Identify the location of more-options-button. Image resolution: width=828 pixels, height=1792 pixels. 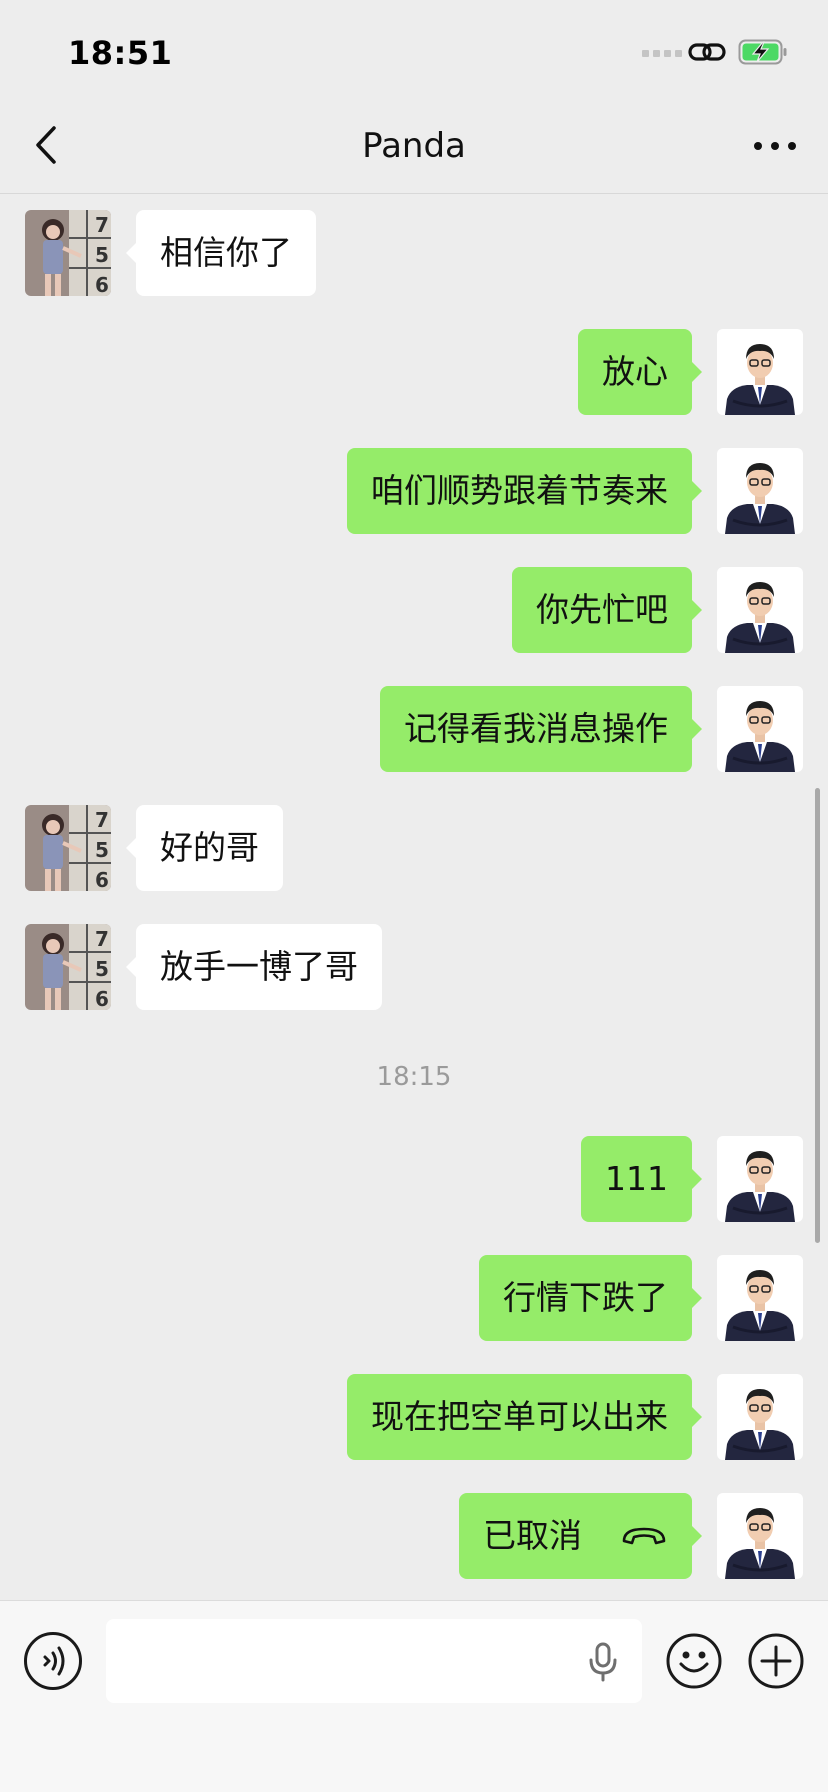
(775, 146).